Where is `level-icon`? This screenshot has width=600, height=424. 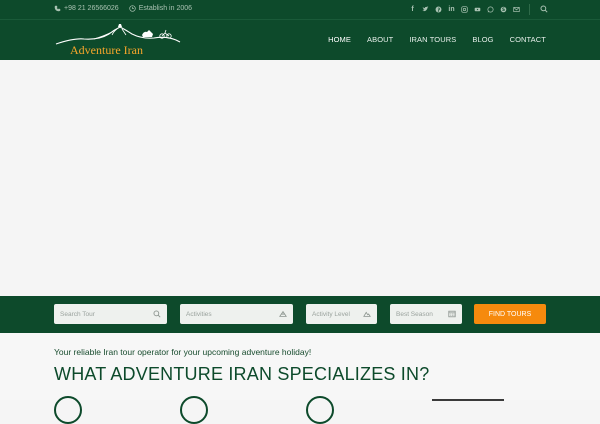
level-icon is located at coordinates (367, 314).